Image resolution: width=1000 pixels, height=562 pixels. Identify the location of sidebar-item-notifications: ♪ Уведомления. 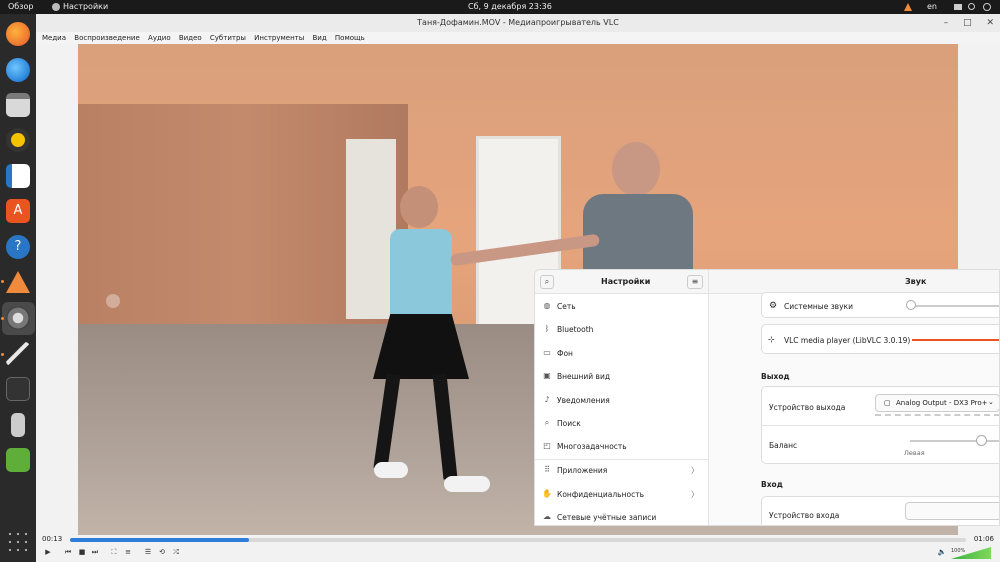
(622, 400).